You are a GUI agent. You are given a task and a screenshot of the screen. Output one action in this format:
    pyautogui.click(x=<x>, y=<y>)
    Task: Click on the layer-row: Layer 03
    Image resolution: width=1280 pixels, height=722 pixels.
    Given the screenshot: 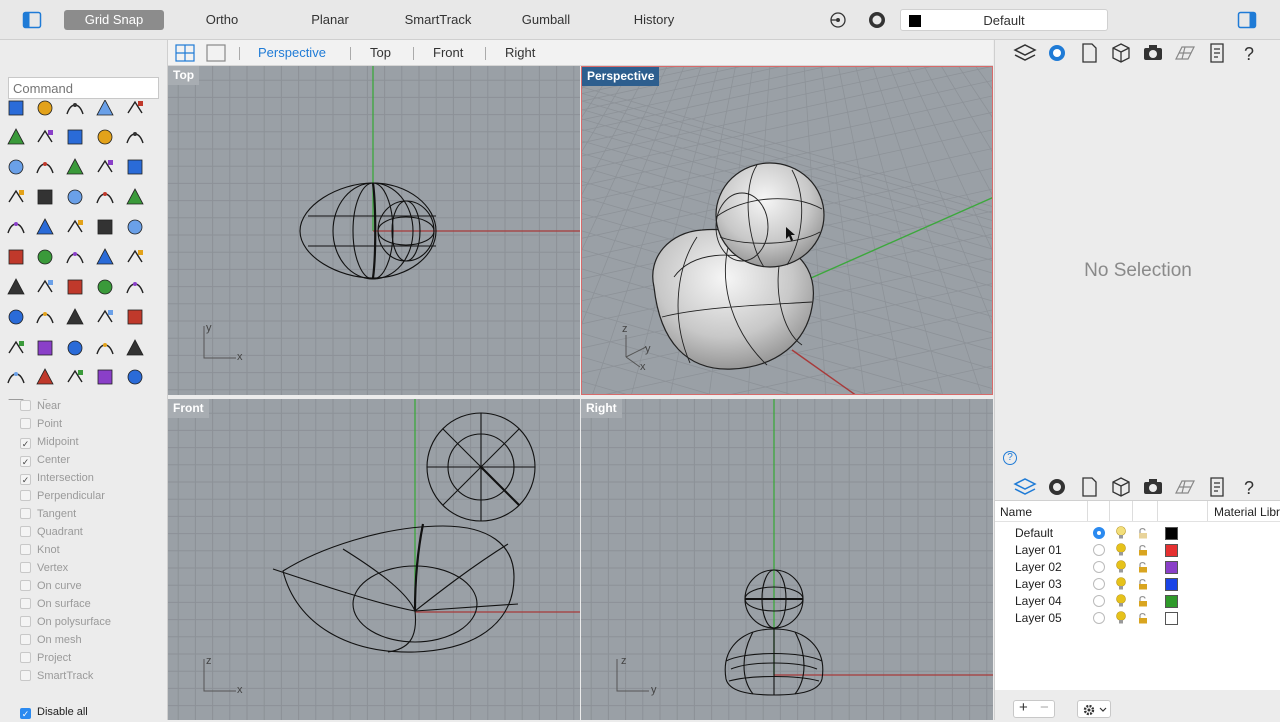 What is the action you would take?
    pyautogui.click(x=1137, y=584)
    